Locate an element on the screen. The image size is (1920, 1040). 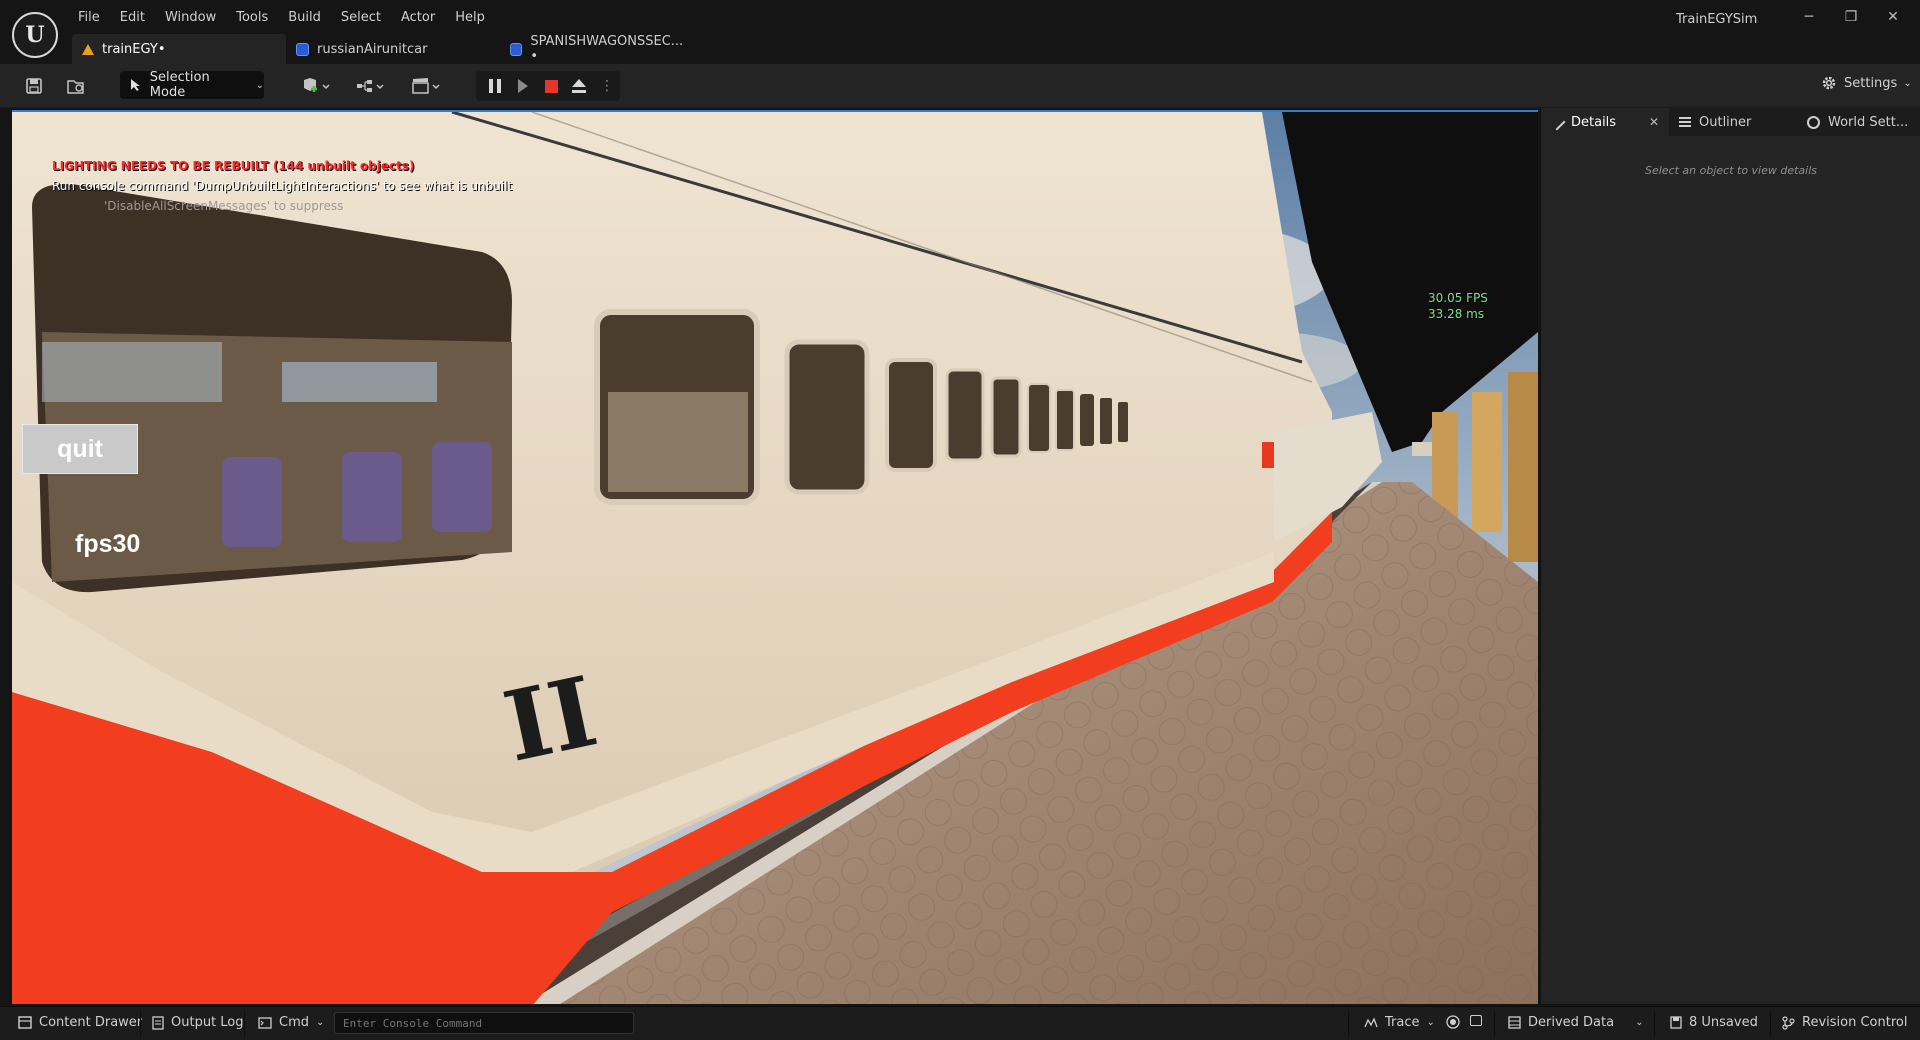
cmd-dropdown: Cmd ⌄ is located at coordinates (291, 1022).